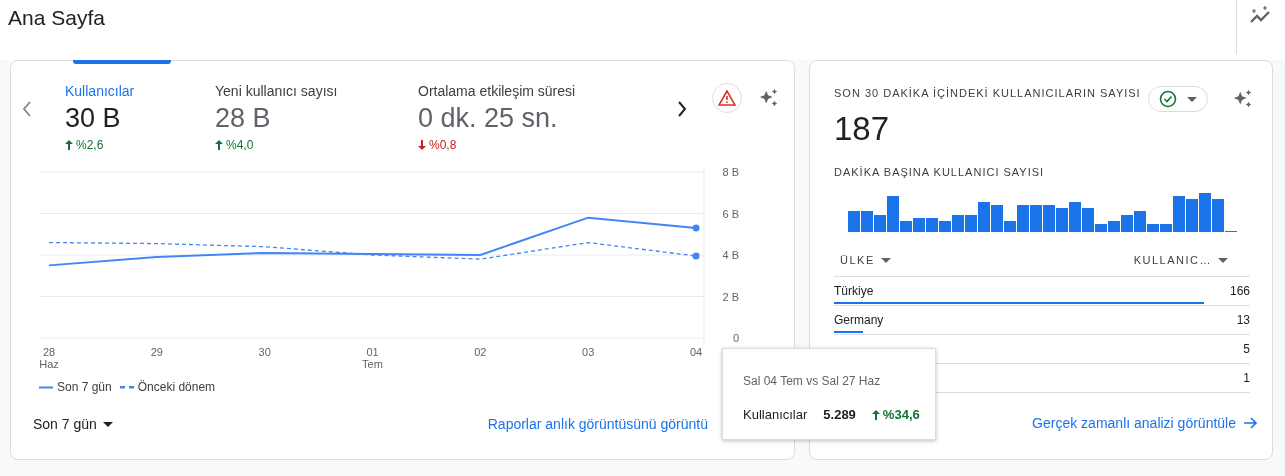  I want to click on tooltip-label: Kullanıcılar, so click(775, 414).